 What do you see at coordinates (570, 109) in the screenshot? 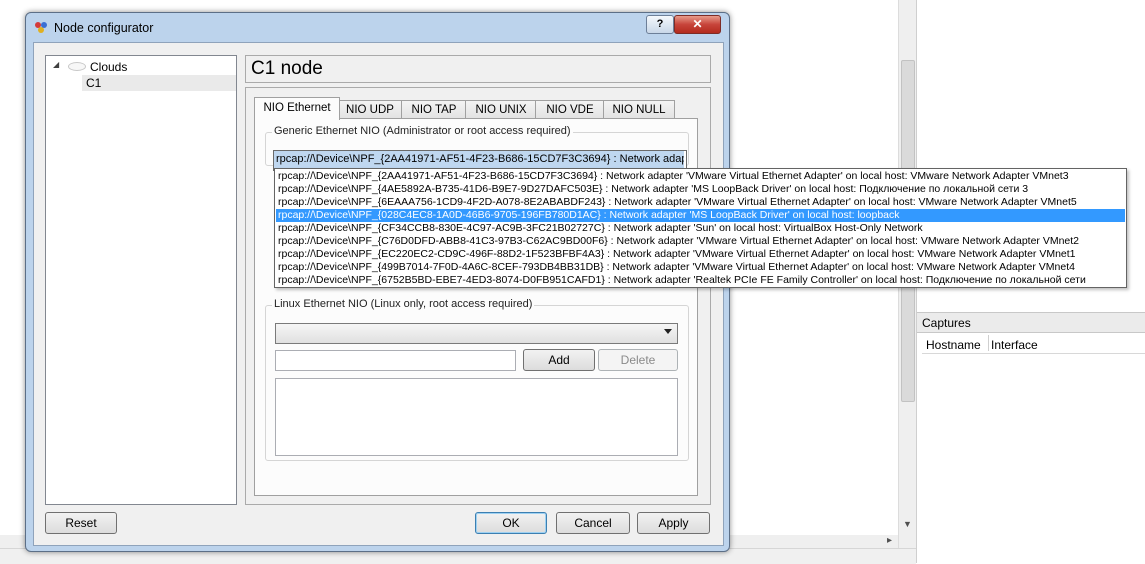
I see `tab-nio-vde: NIO VDE` at bounding box center [570, 109].